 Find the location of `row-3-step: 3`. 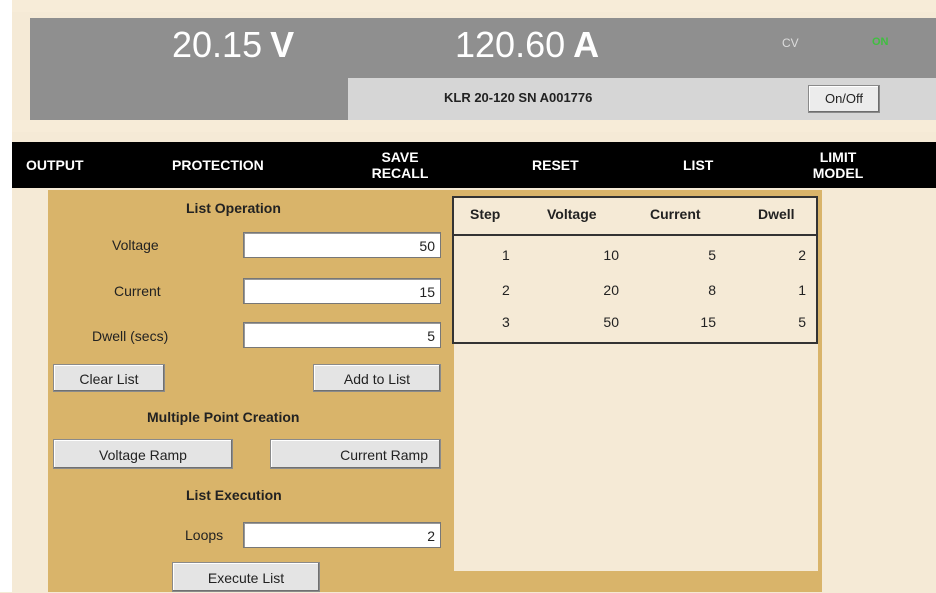

row-3-step: 3 is located at coordinates (506, 322).